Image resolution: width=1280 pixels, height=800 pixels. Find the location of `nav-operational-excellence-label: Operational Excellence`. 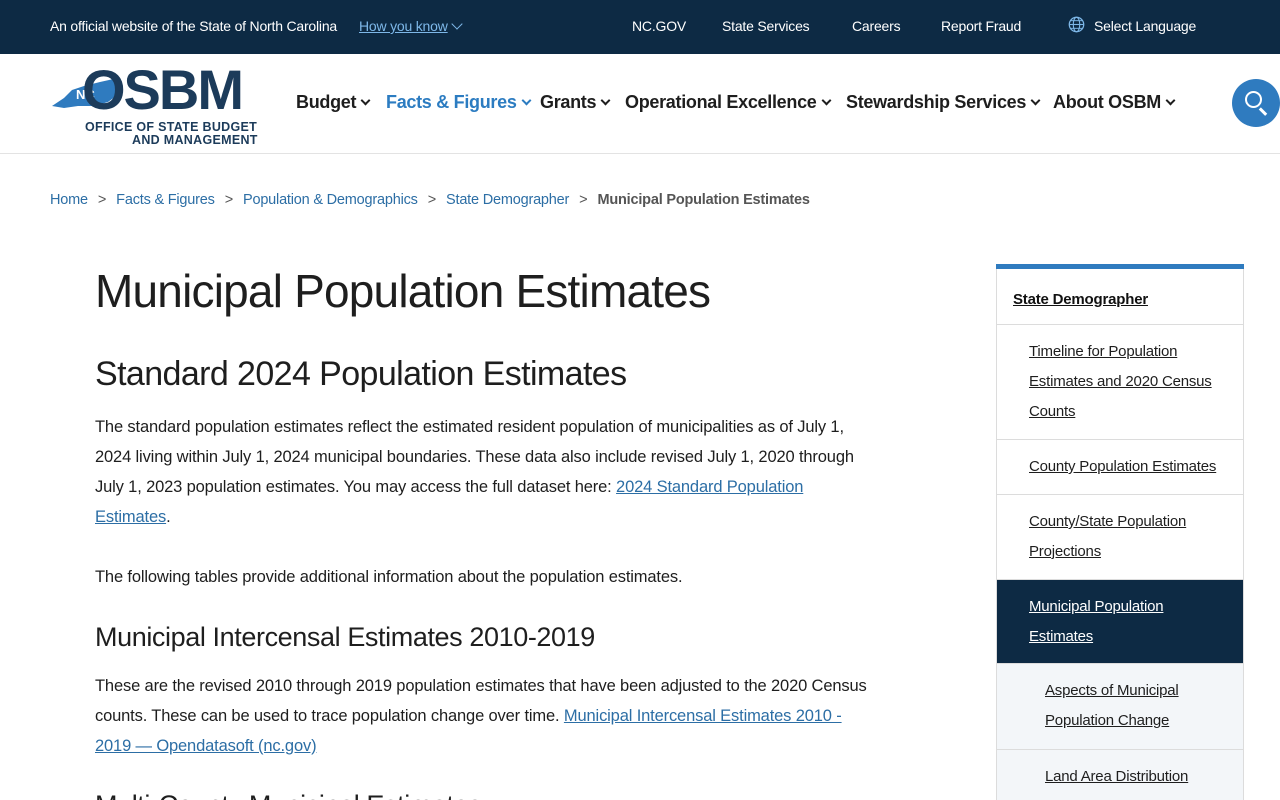

nav-operational-excellence-label: Operational Excellence is located at coordinates (721, 102).